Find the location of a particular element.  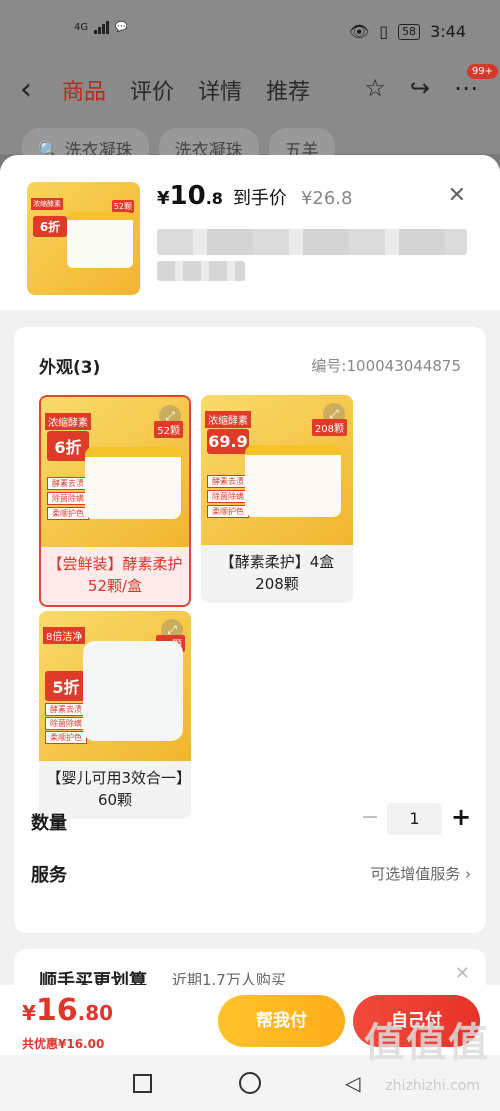

header-icons: ☆ ↪ ⋯ is located at coordinates (421, 88).